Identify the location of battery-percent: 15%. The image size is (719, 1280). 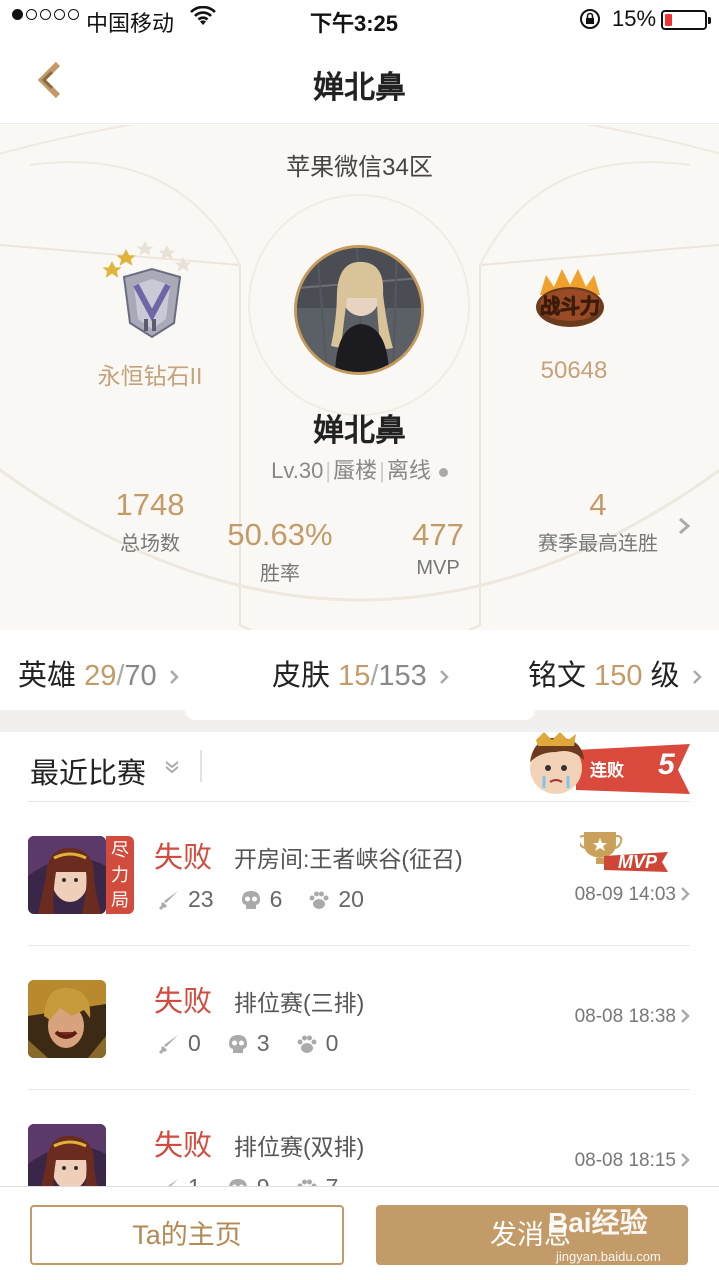
(634, 18).